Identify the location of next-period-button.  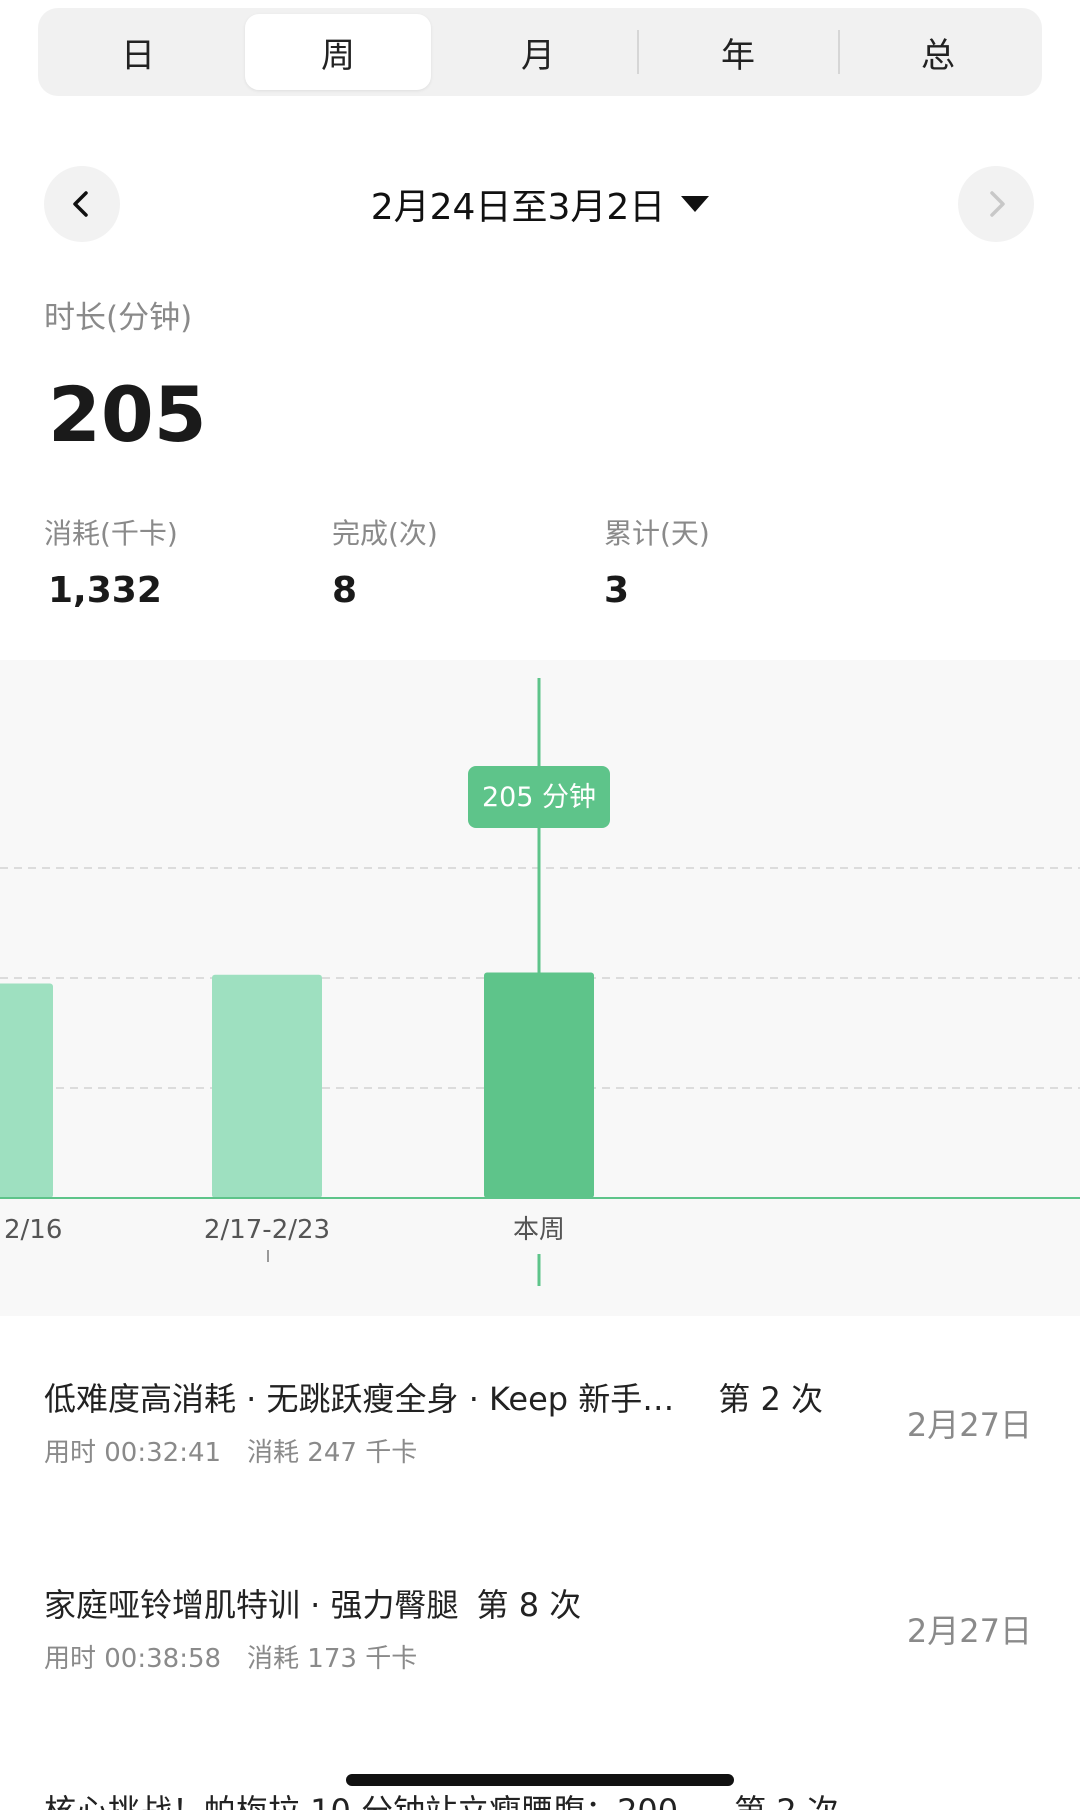
(996, 204).